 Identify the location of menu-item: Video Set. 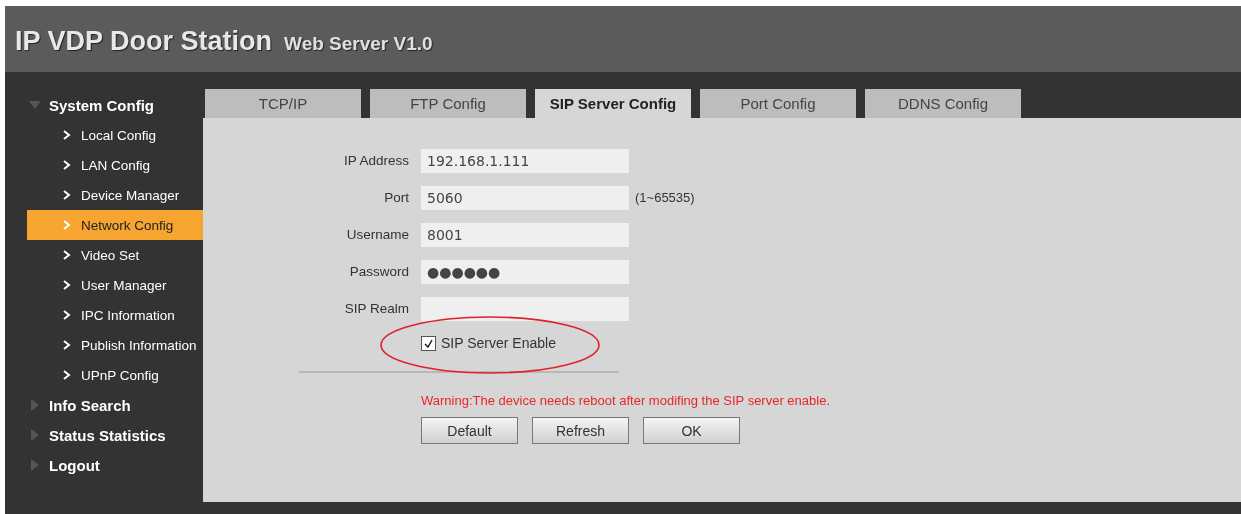
(115, 255).